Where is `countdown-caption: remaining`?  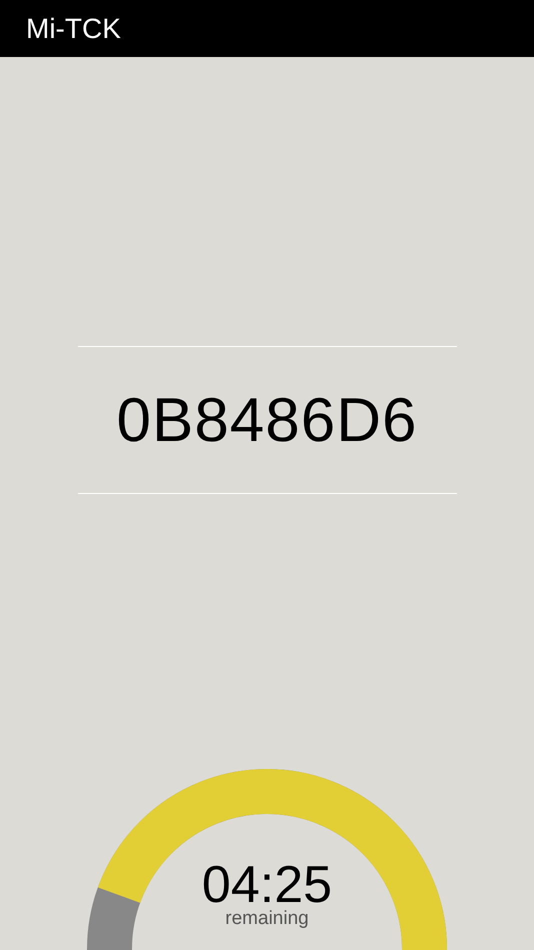 countdown-caption: remaining is located at coordinates (267, 919).